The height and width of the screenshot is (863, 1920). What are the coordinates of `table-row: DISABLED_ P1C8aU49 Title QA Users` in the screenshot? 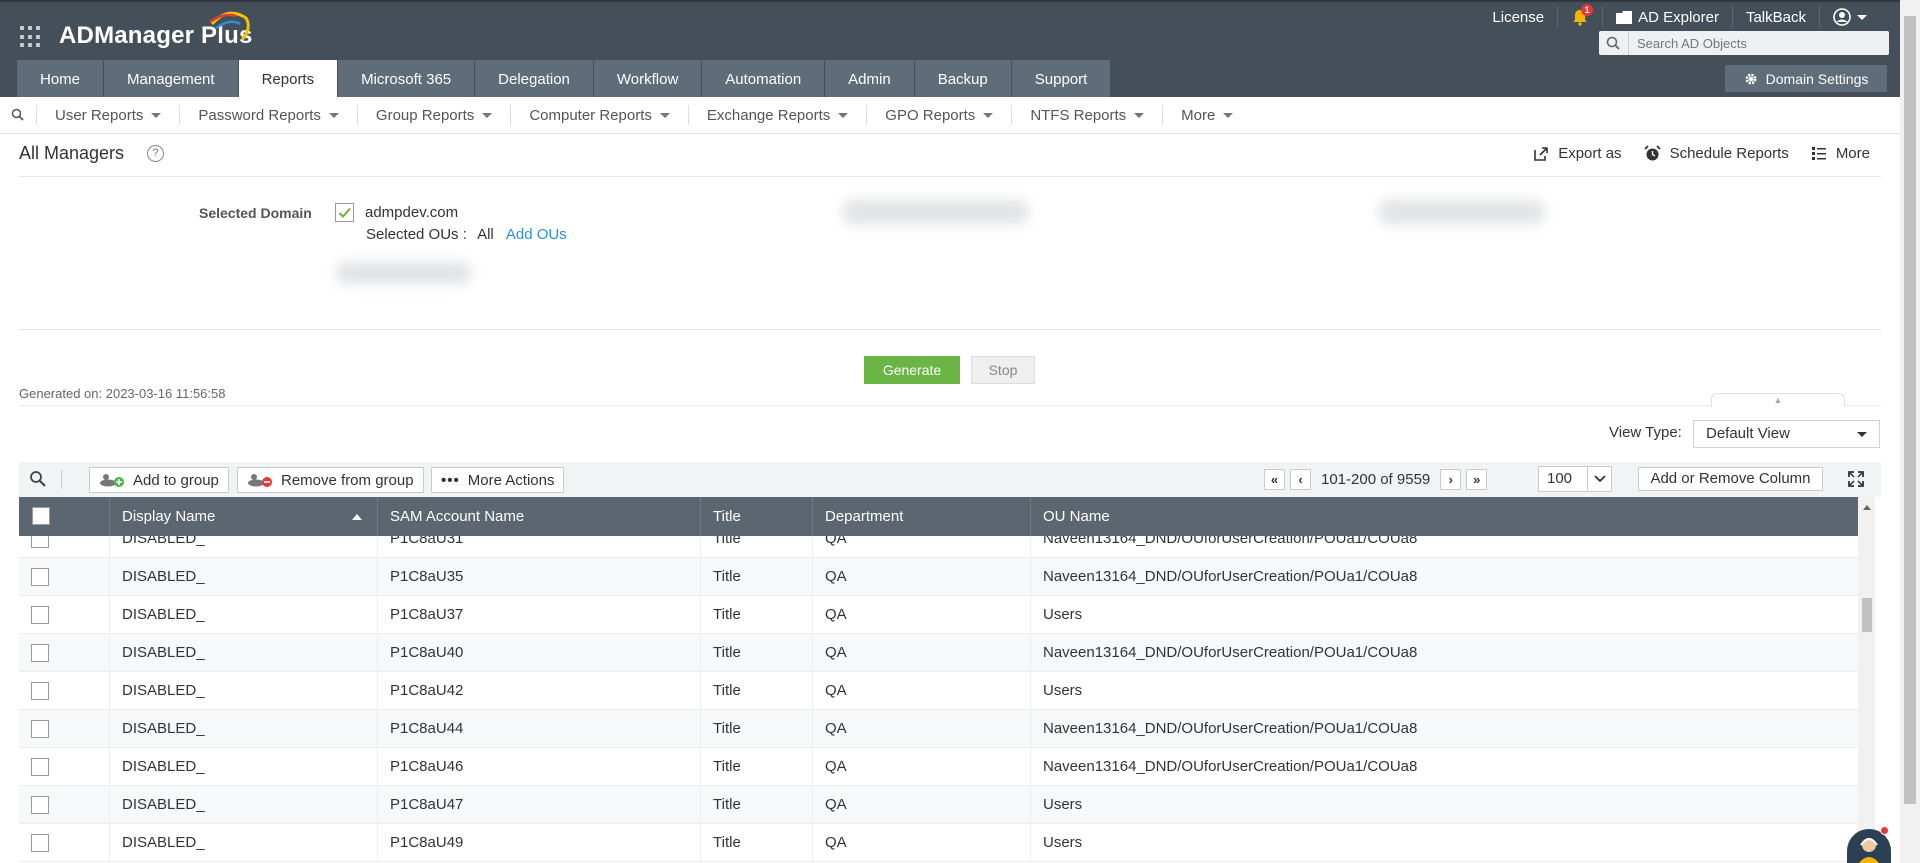 It's located at (938, 843).